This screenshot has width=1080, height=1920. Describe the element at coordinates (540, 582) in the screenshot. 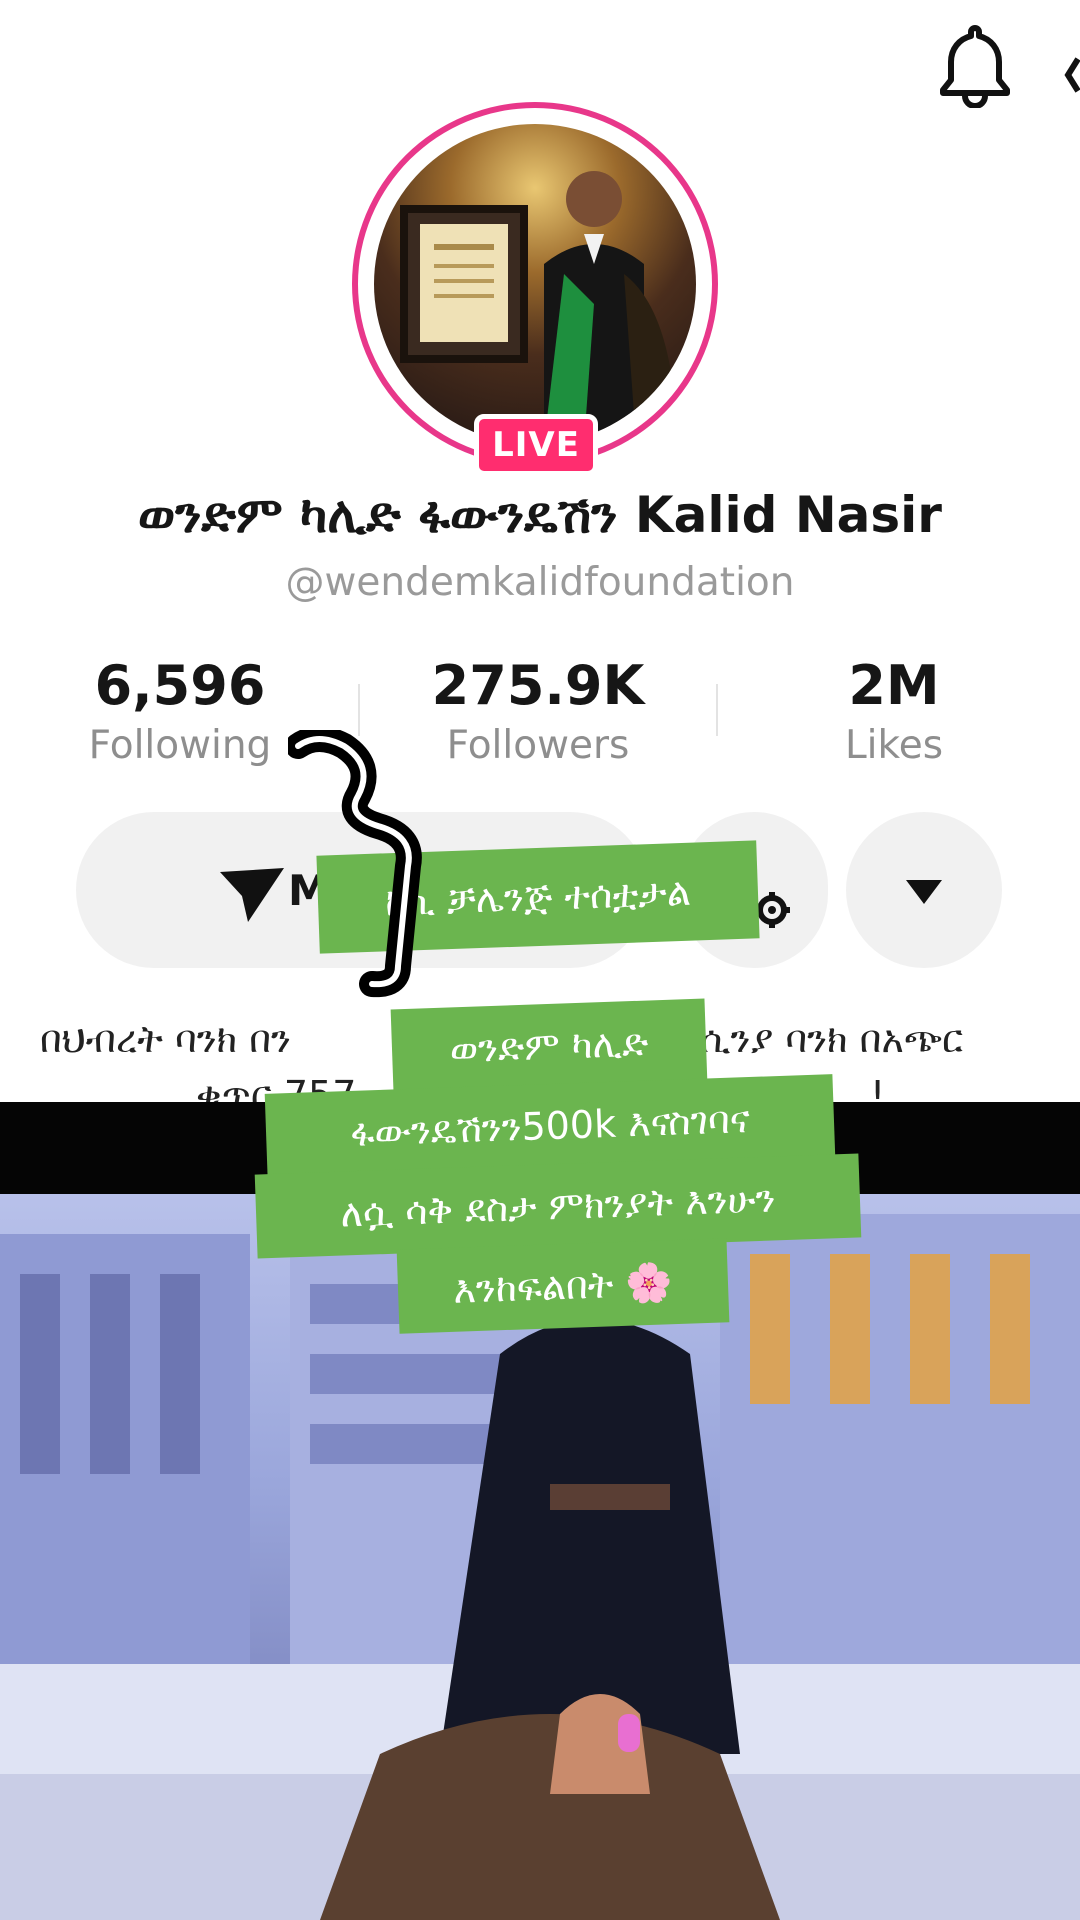

I see `profile-username: @wendemkalidfoundation` at that location.